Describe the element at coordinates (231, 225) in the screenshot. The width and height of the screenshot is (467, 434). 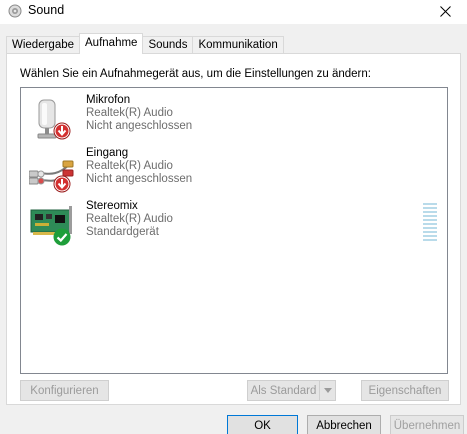
I see `device-item-stereomix: Stereomix Realtek(R) Audio Standardgerät` at that location.